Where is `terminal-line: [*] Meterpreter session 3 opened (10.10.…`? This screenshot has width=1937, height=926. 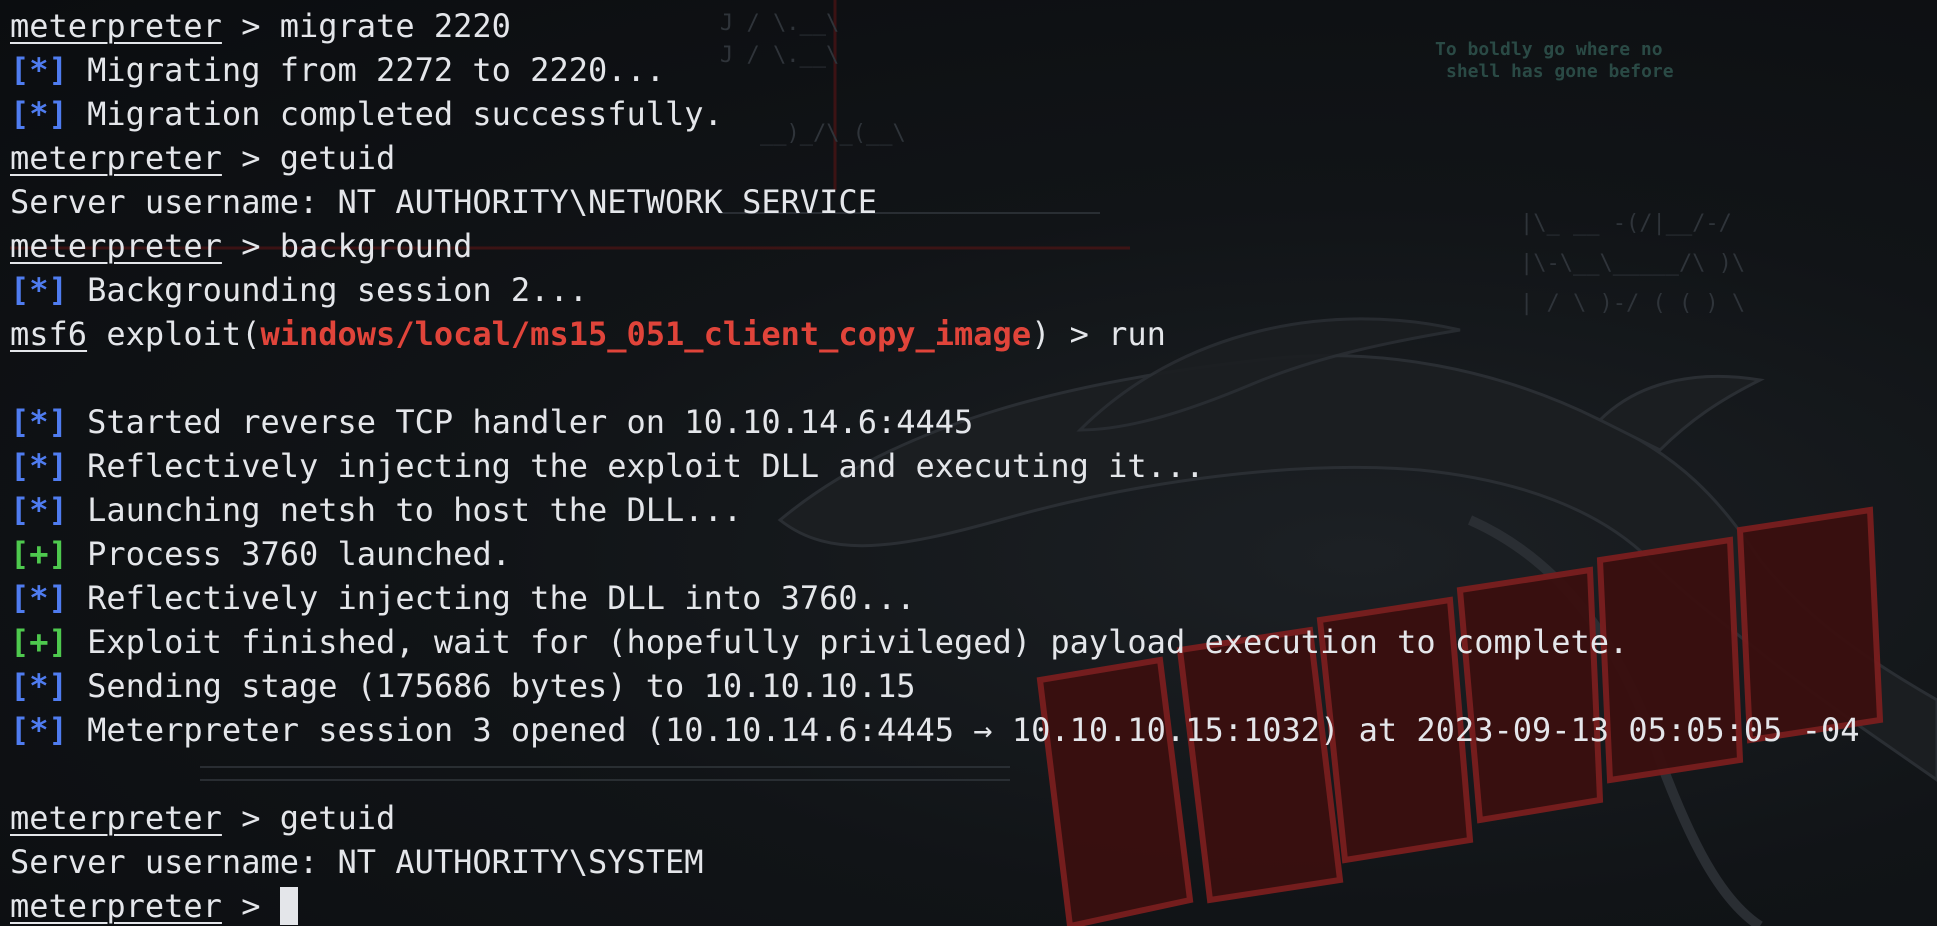
terminal-line: [*] Meterpreter session 3 opened (10.10.… is located at coordinates (973, 730).